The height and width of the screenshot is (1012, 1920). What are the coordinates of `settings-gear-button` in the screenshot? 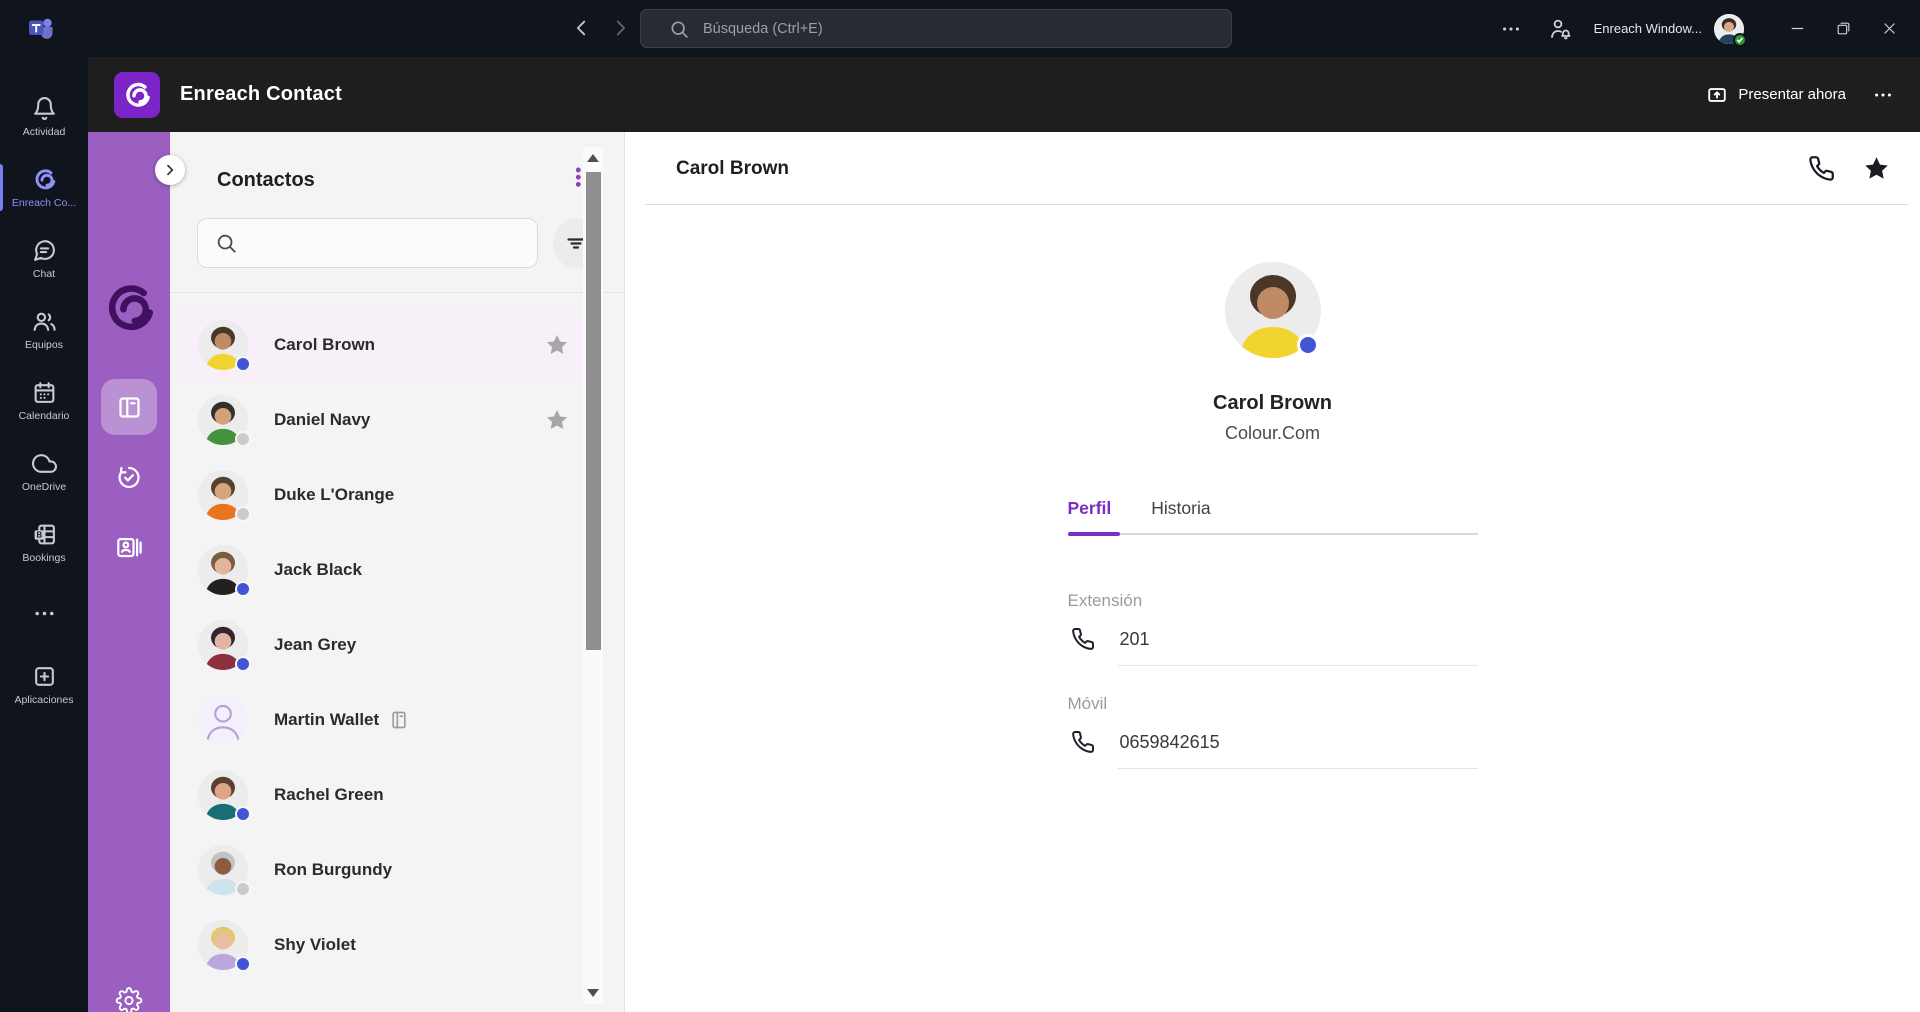 It's located at (129, 999).